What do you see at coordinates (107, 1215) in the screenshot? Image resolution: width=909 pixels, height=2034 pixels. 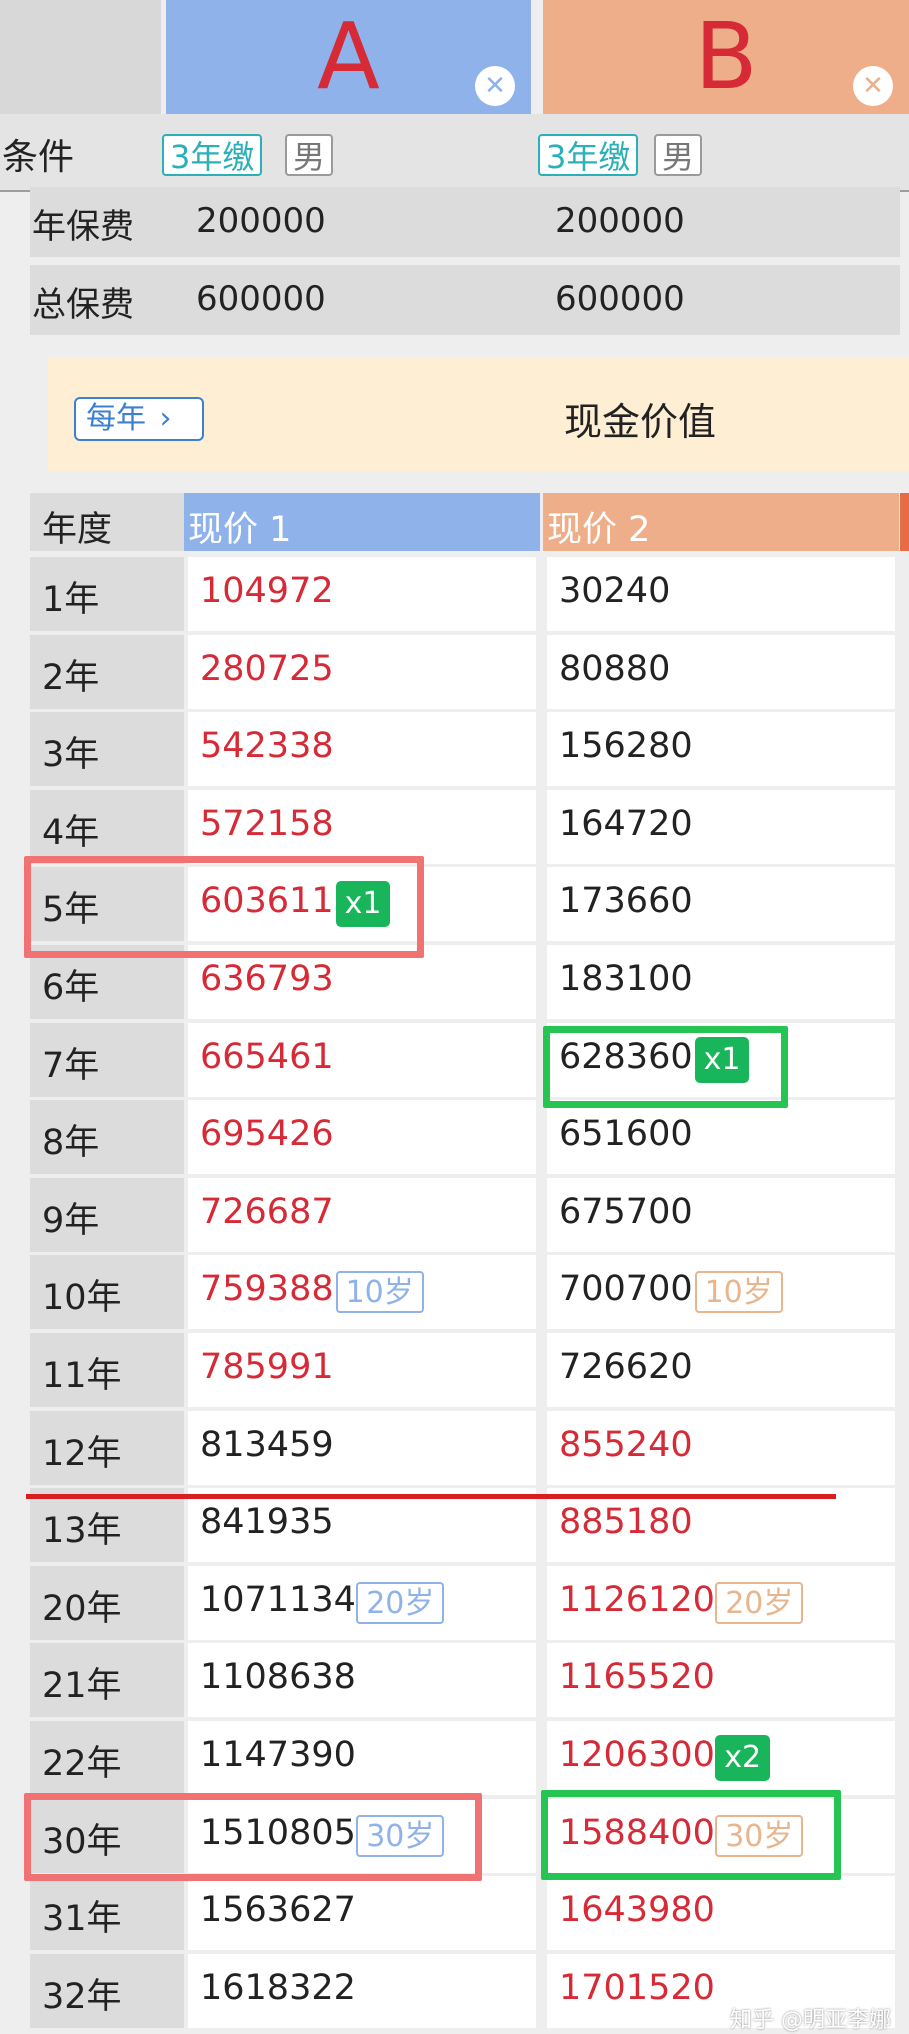 I see `year-cell: 9年` at bounding box center [107, 1215].